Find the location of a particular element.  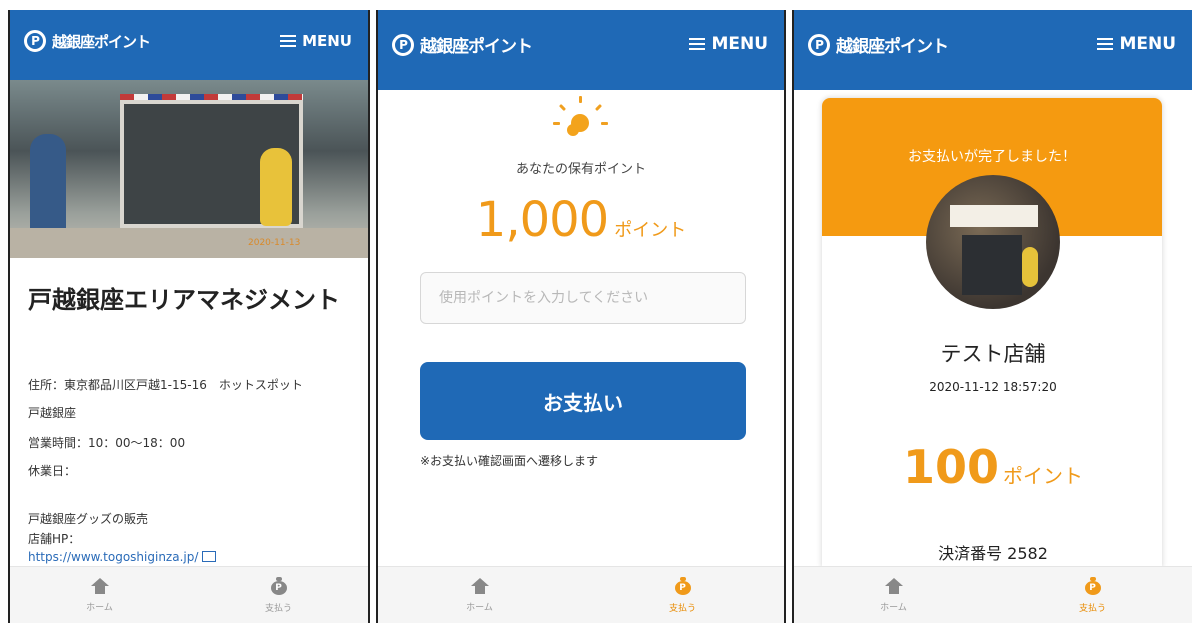

paid-points-unit: ポイント is located at coordinates (1043, 476).